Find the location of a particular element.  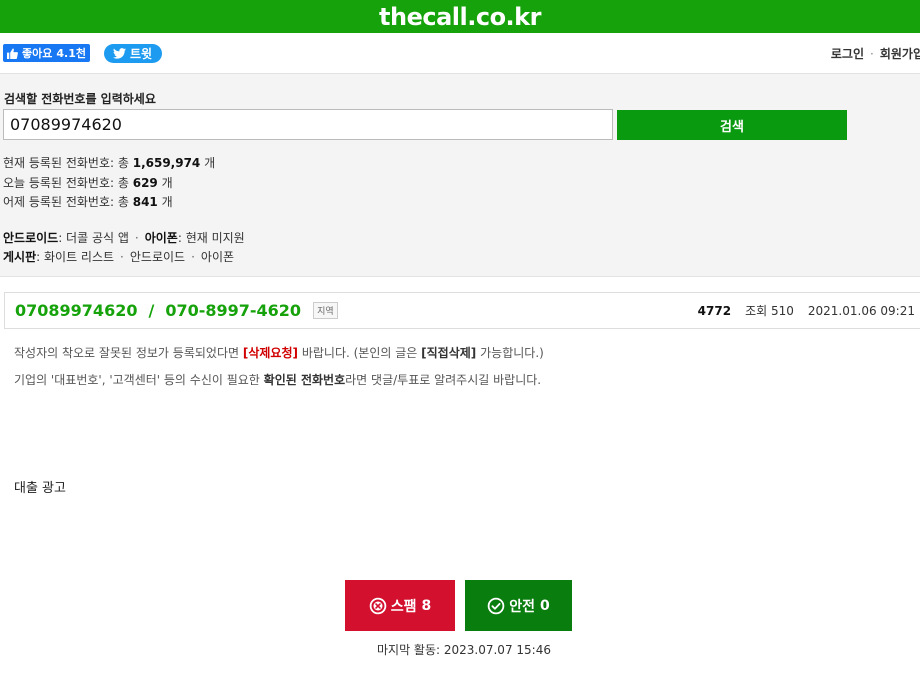

search-label: 검색할 전화번호를 입력하세요 is located at coordinates (80, 99).